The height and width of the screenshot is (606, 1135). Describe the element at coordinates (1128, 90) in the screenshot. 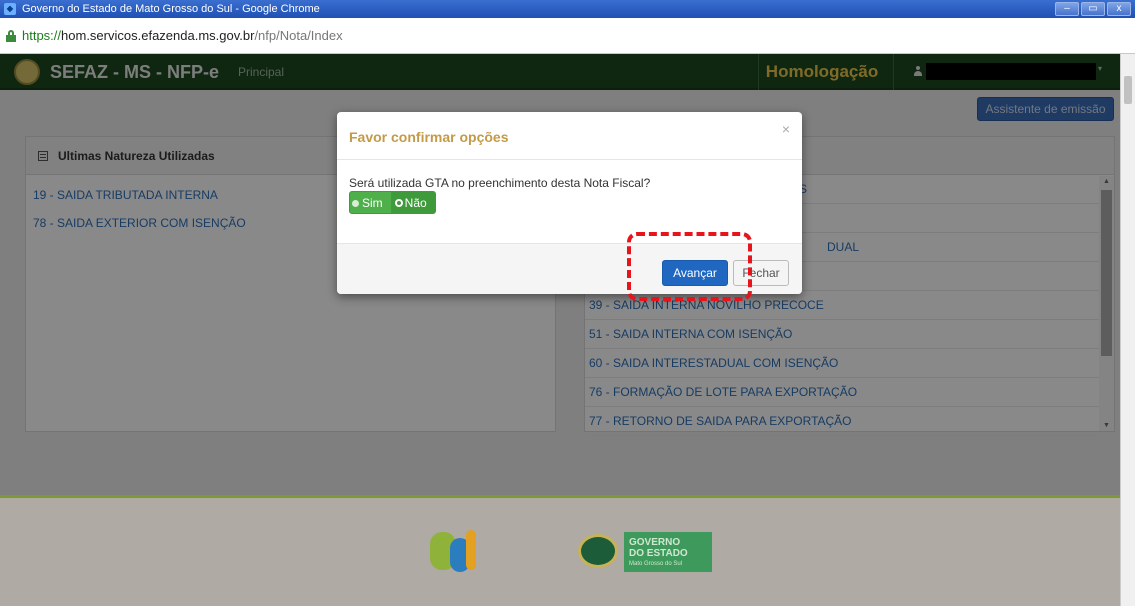

I see `page-scrollbar-thumb` at that location.